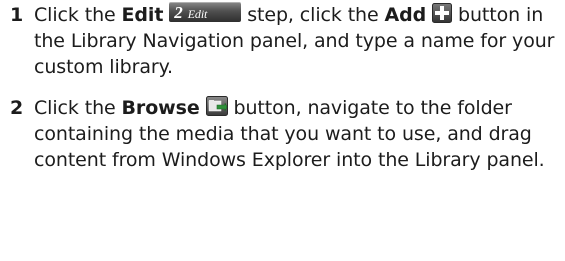 The width and height of the screenshot is (565, 261). I want to click on step-number: 2, so click(17, 108).